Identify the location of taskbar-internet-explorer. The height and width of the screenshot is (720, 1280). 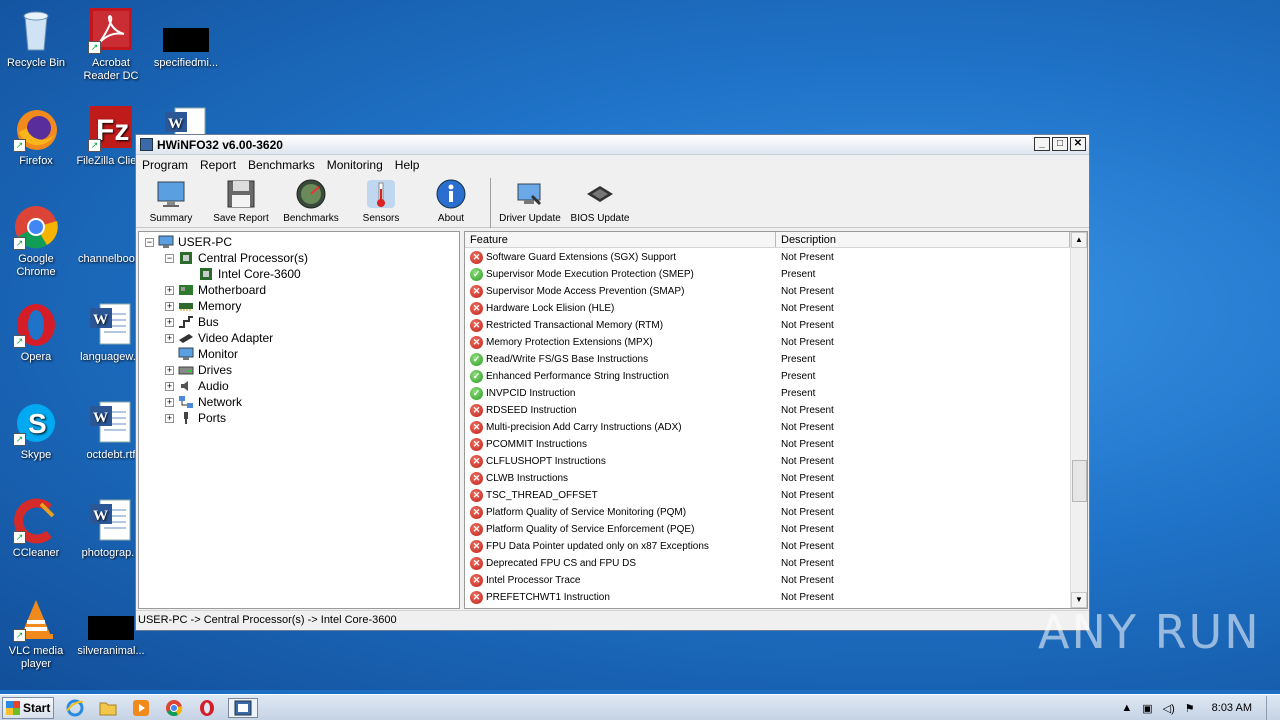
(75, 708).